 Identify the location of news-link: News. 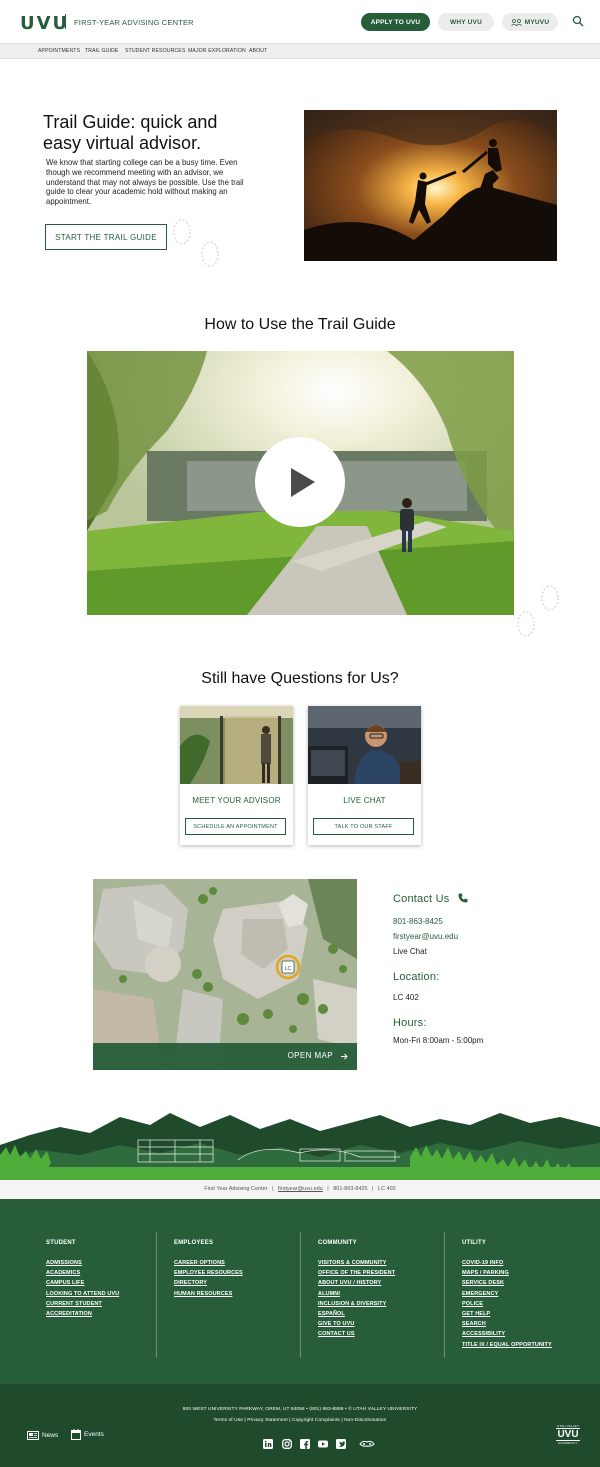
(42, 1435).